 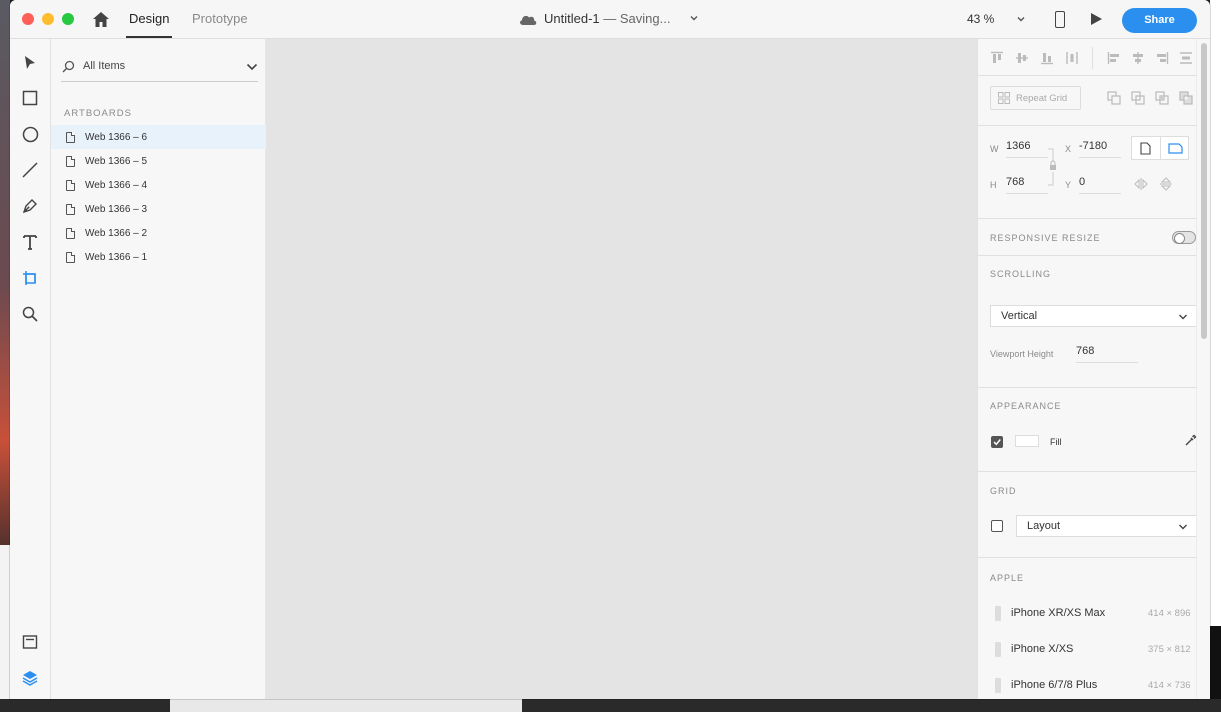 What do you see at coordinates (1184, 237) in the screenshot?
I see `responsive-resize-toggle` at bounding box center [1184, 237].